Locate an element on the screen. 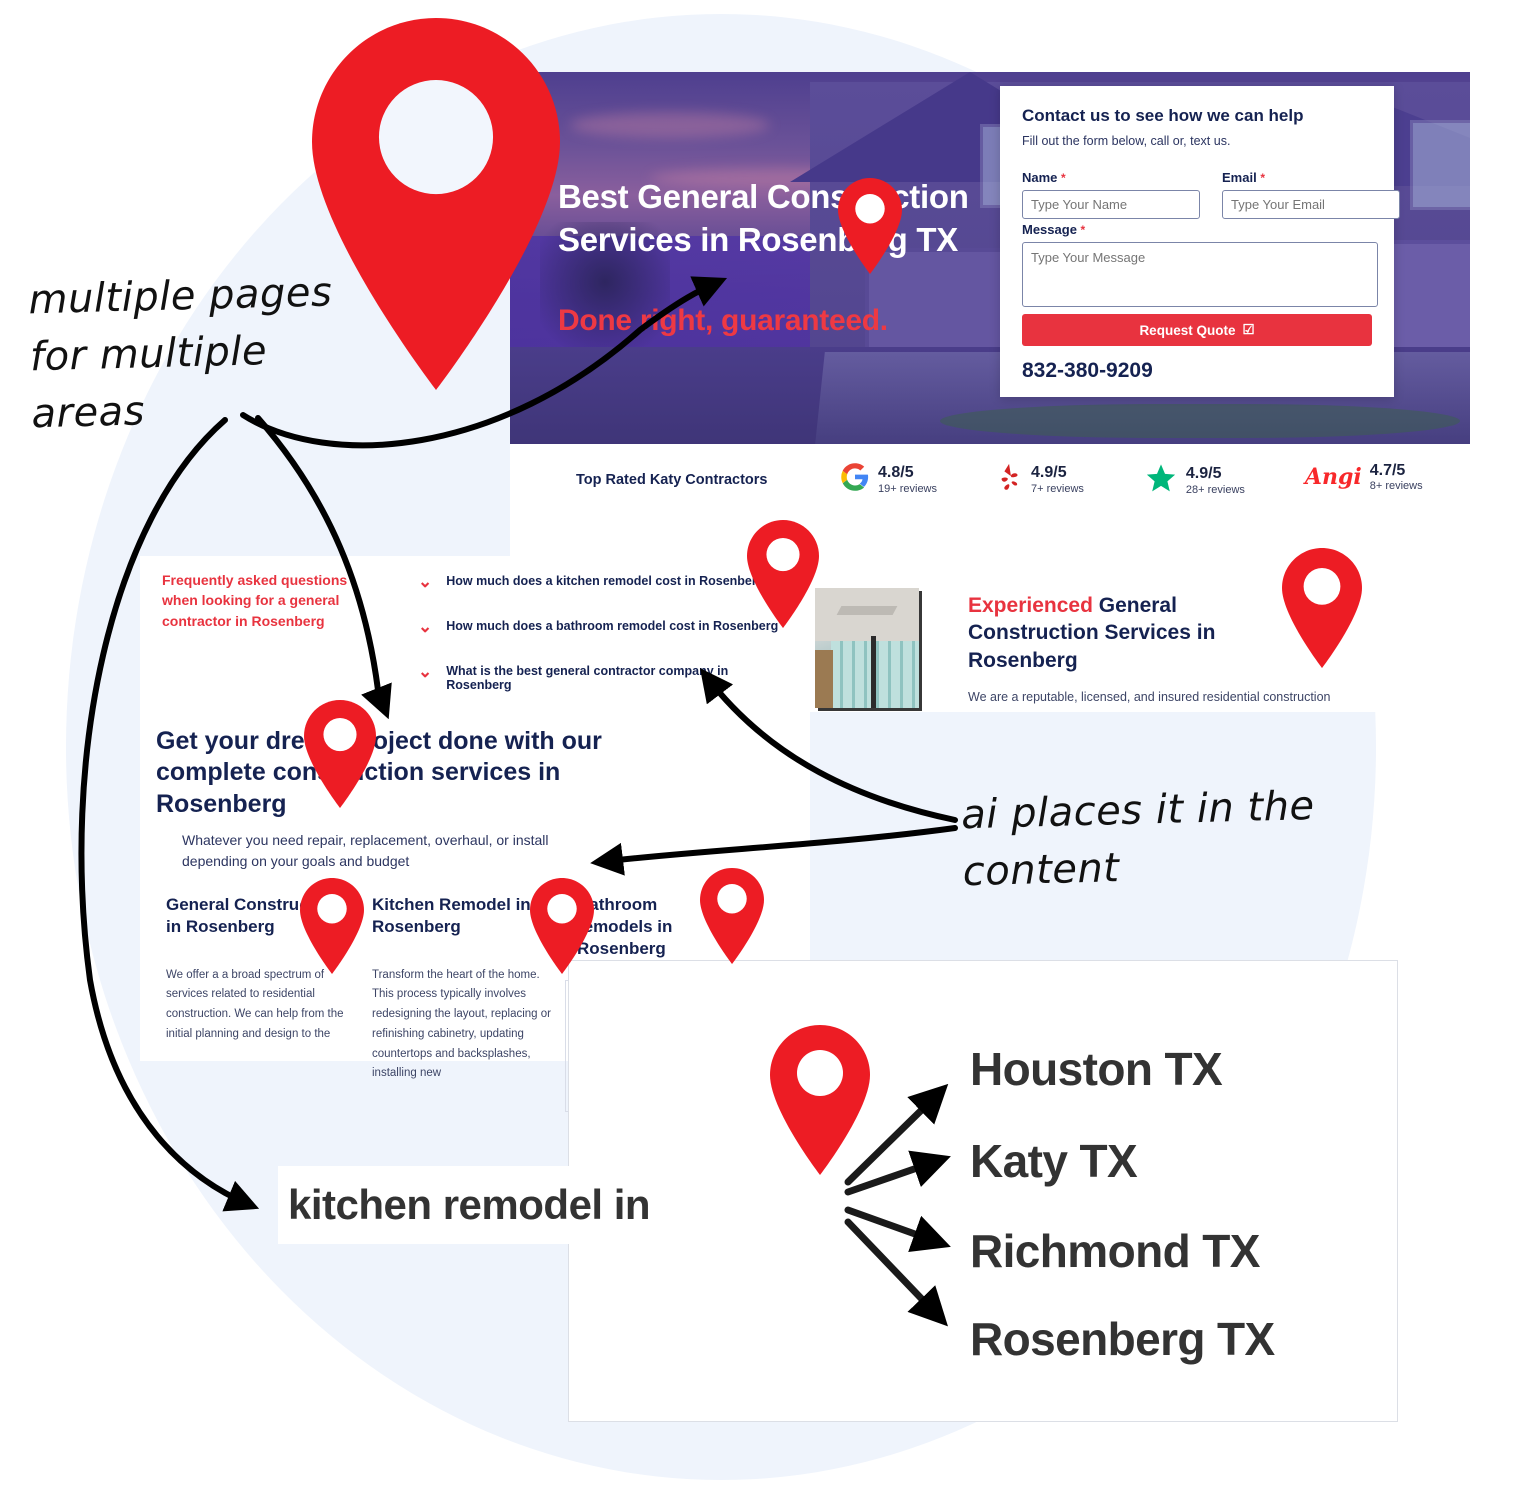  name-label: Name * is located at coordinates (1044, 177).